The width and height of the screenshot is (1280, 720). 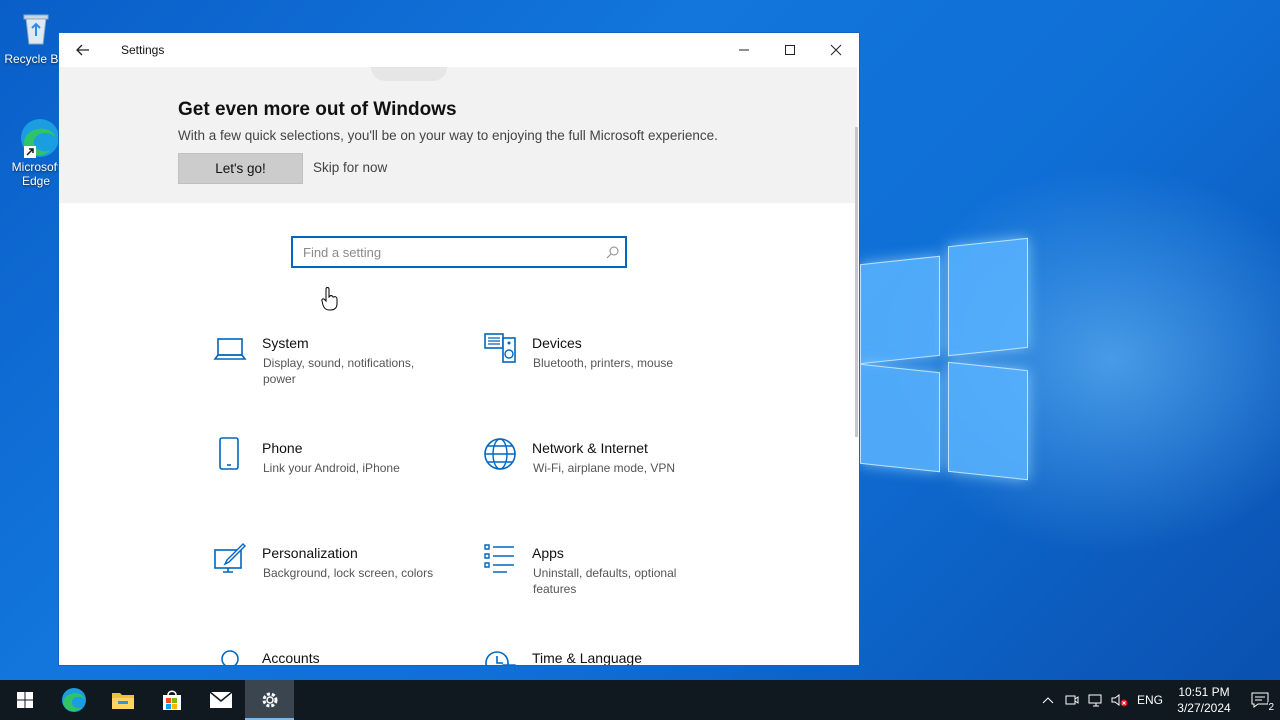 I want to click on category-name: Accounts, so click(x=291, y=658).